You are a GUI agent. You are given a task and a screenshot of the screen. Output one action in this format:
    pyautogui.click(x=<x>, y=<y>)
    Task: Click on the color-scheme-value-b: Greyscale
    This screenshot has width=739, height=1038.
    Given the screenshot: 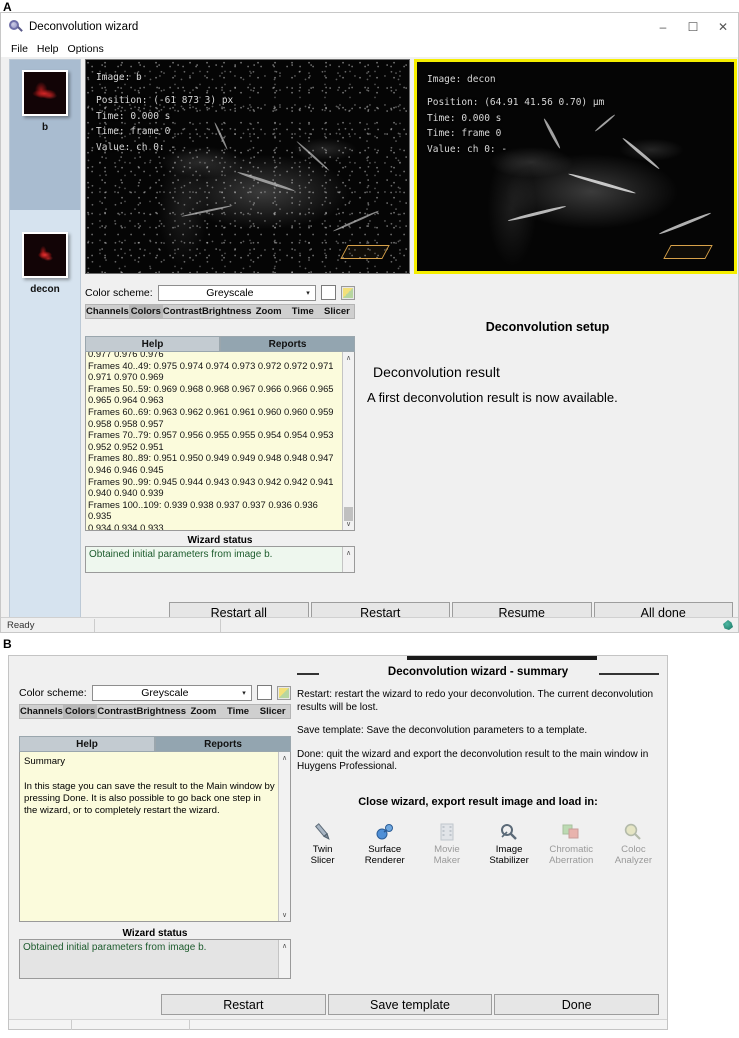 What is the action you would take?
    pyautogui.click(x=165, y=692)
    